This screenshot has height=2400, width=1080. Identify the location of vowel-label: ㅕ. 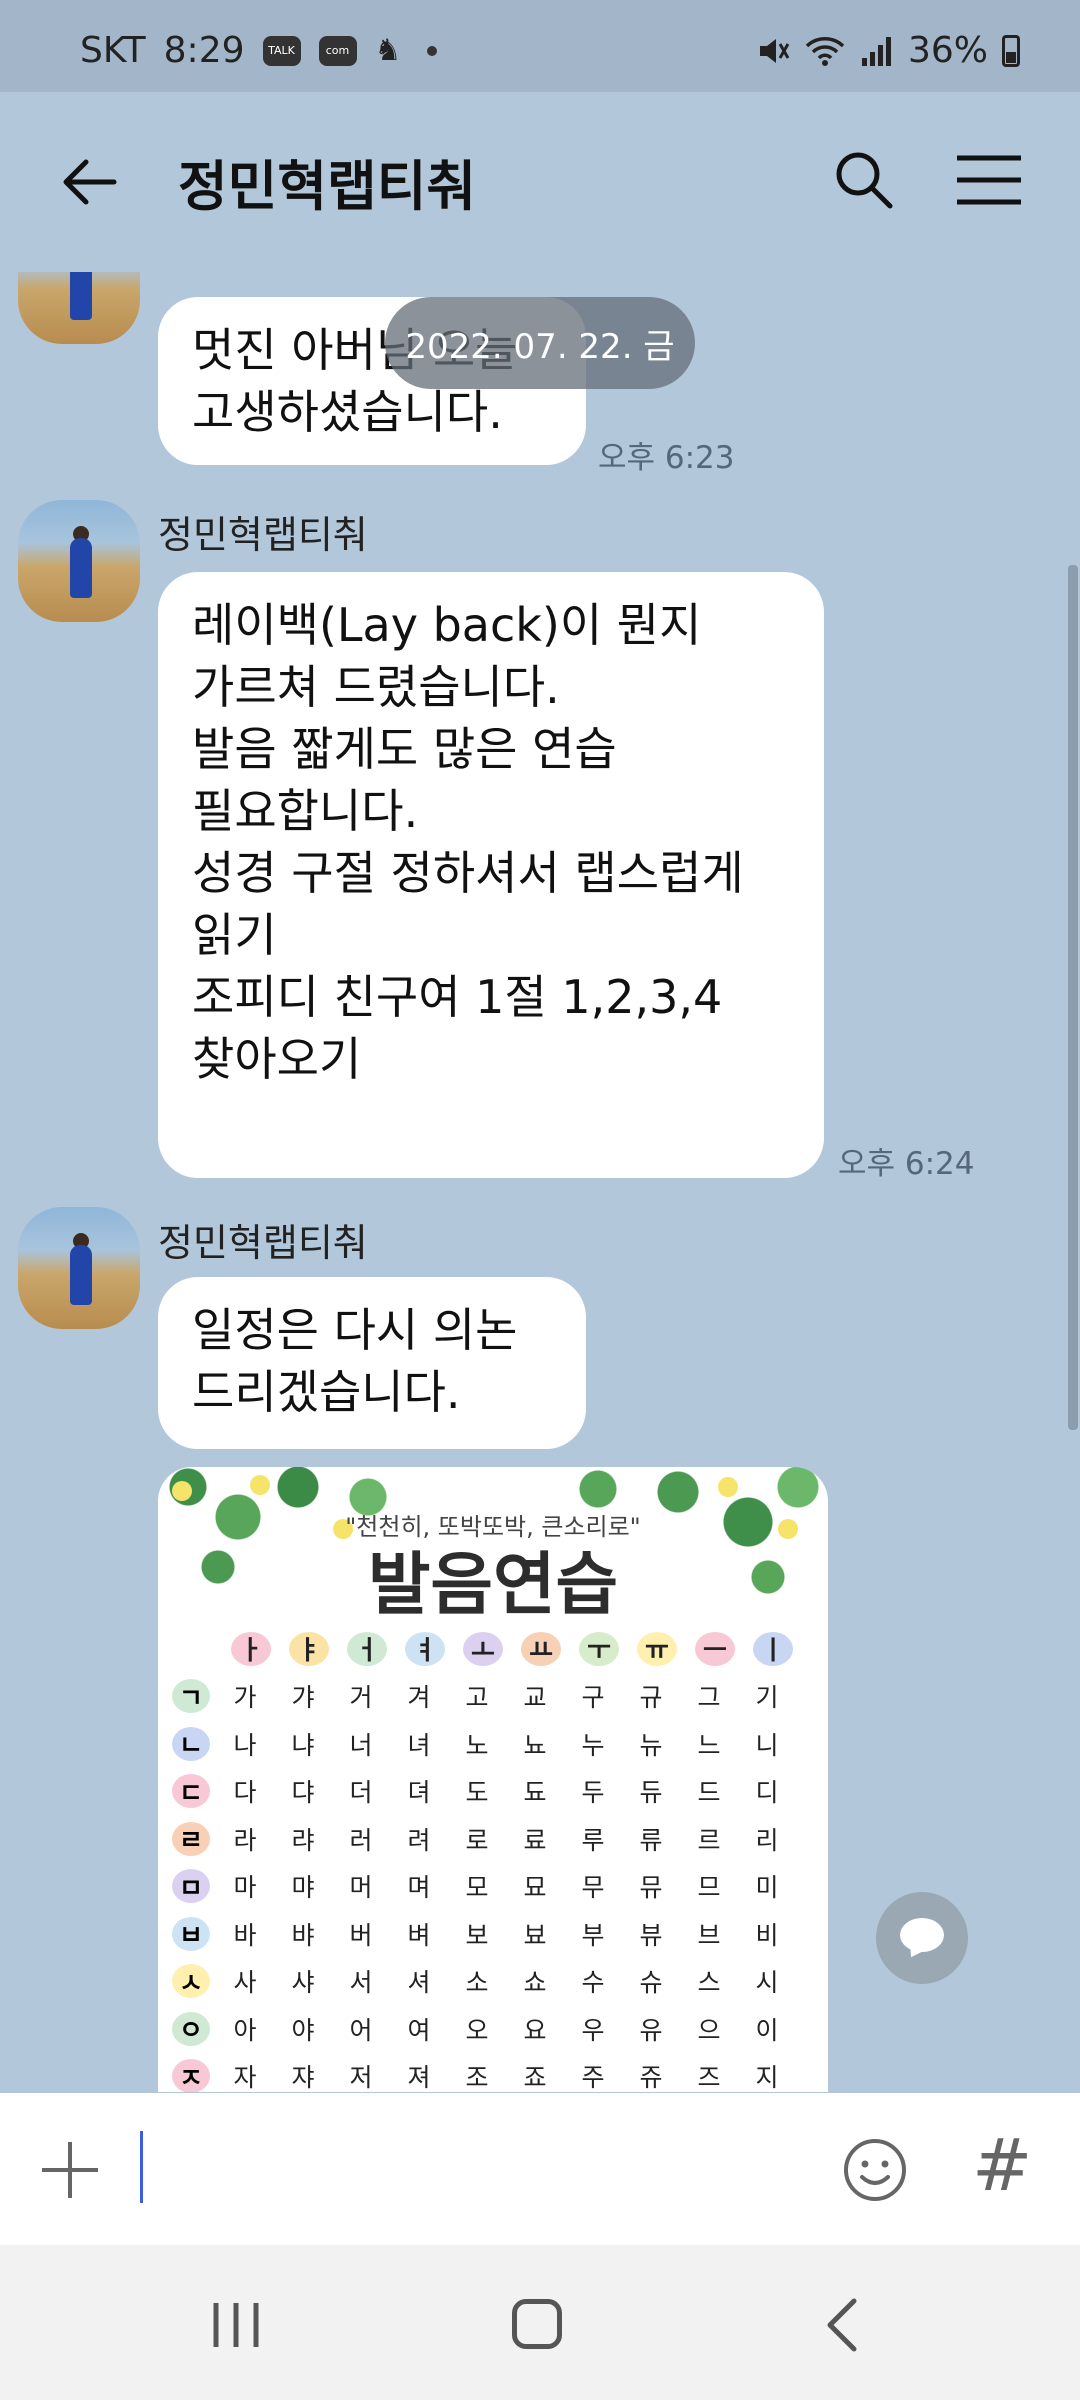
(425, 1648).